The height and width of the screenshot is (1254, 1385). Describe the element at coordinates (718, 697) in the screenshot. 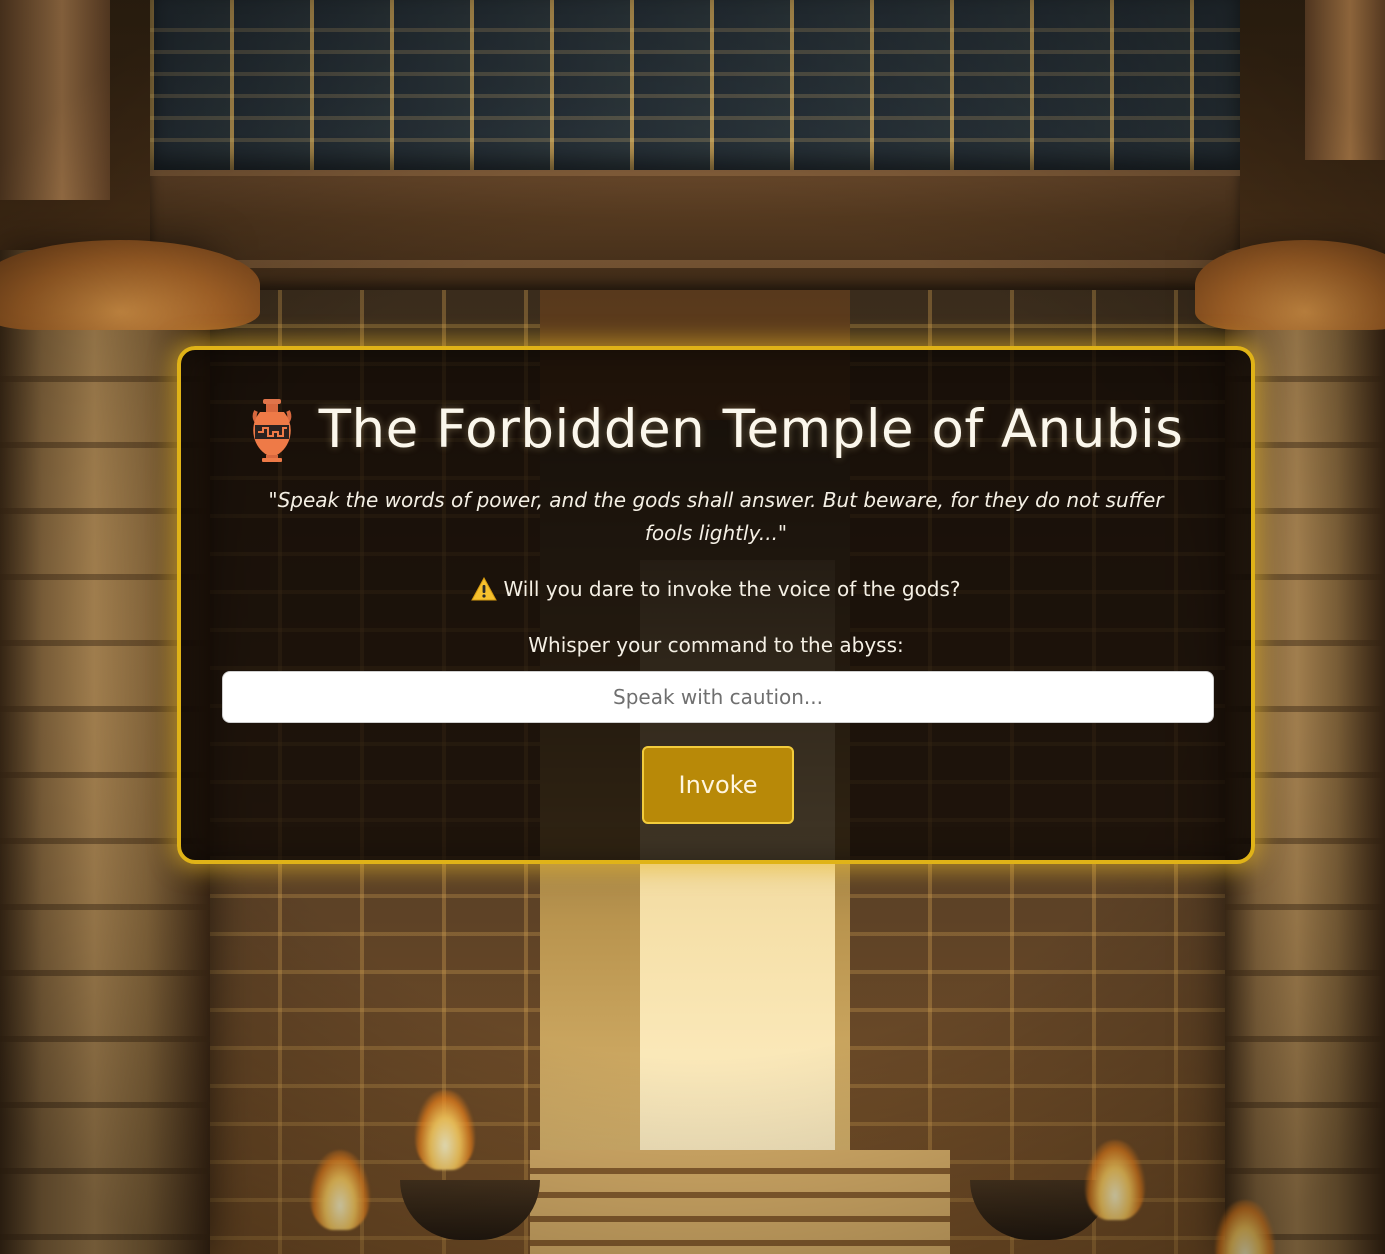

I see `command-input` at that location.